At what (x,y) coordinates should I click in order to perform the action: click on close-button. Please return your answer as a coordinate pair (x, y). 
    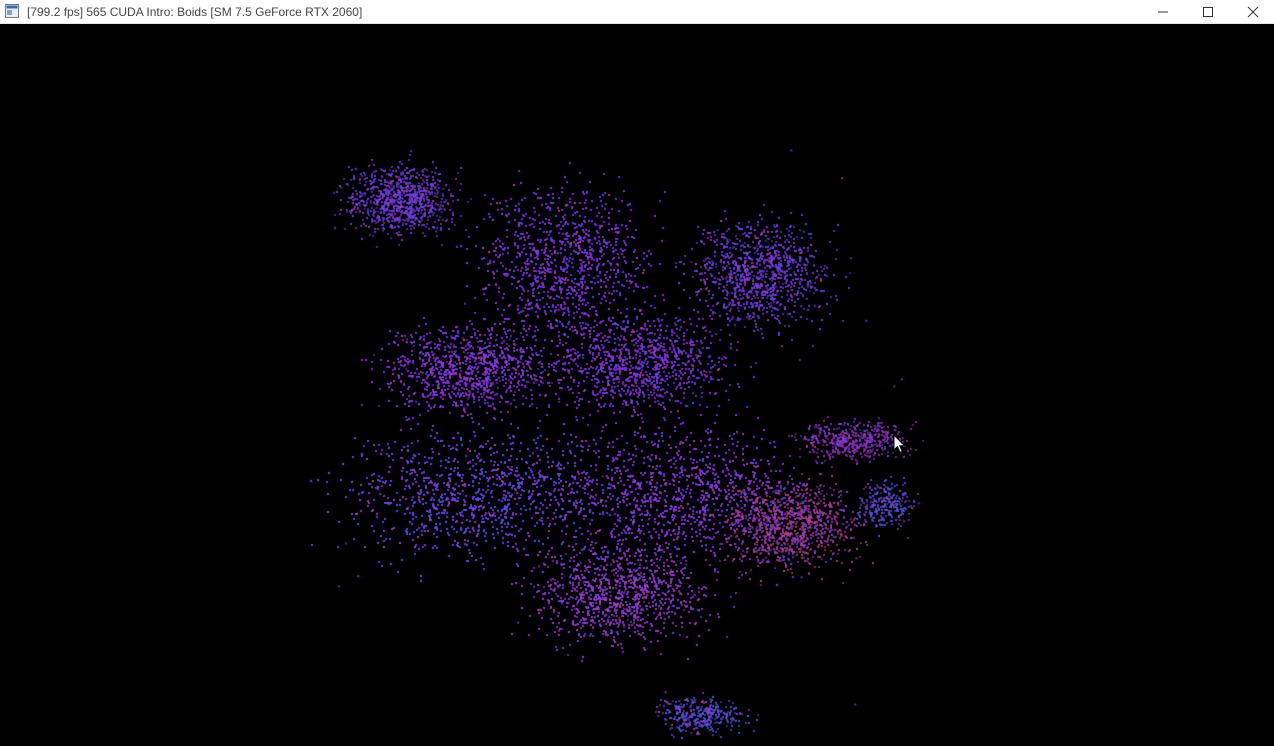
    Looking at the image, I should click on (1252, 12).